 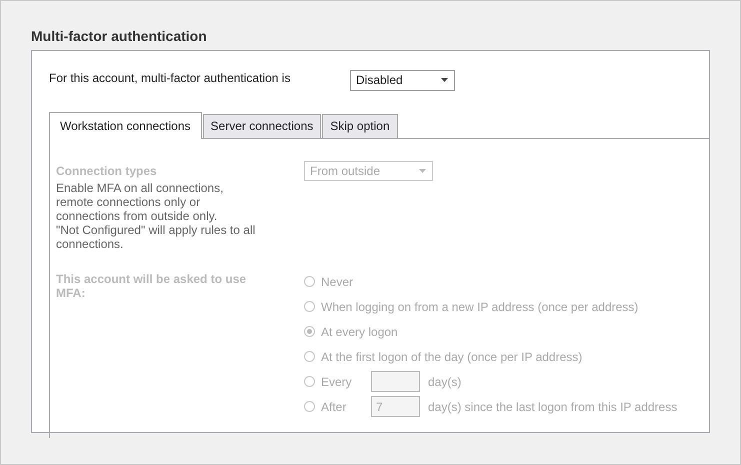 What do you see at coordinates (125, 125) in the screenshot?
I see `tab: Workstation connections` at bounding box center [125, 125].